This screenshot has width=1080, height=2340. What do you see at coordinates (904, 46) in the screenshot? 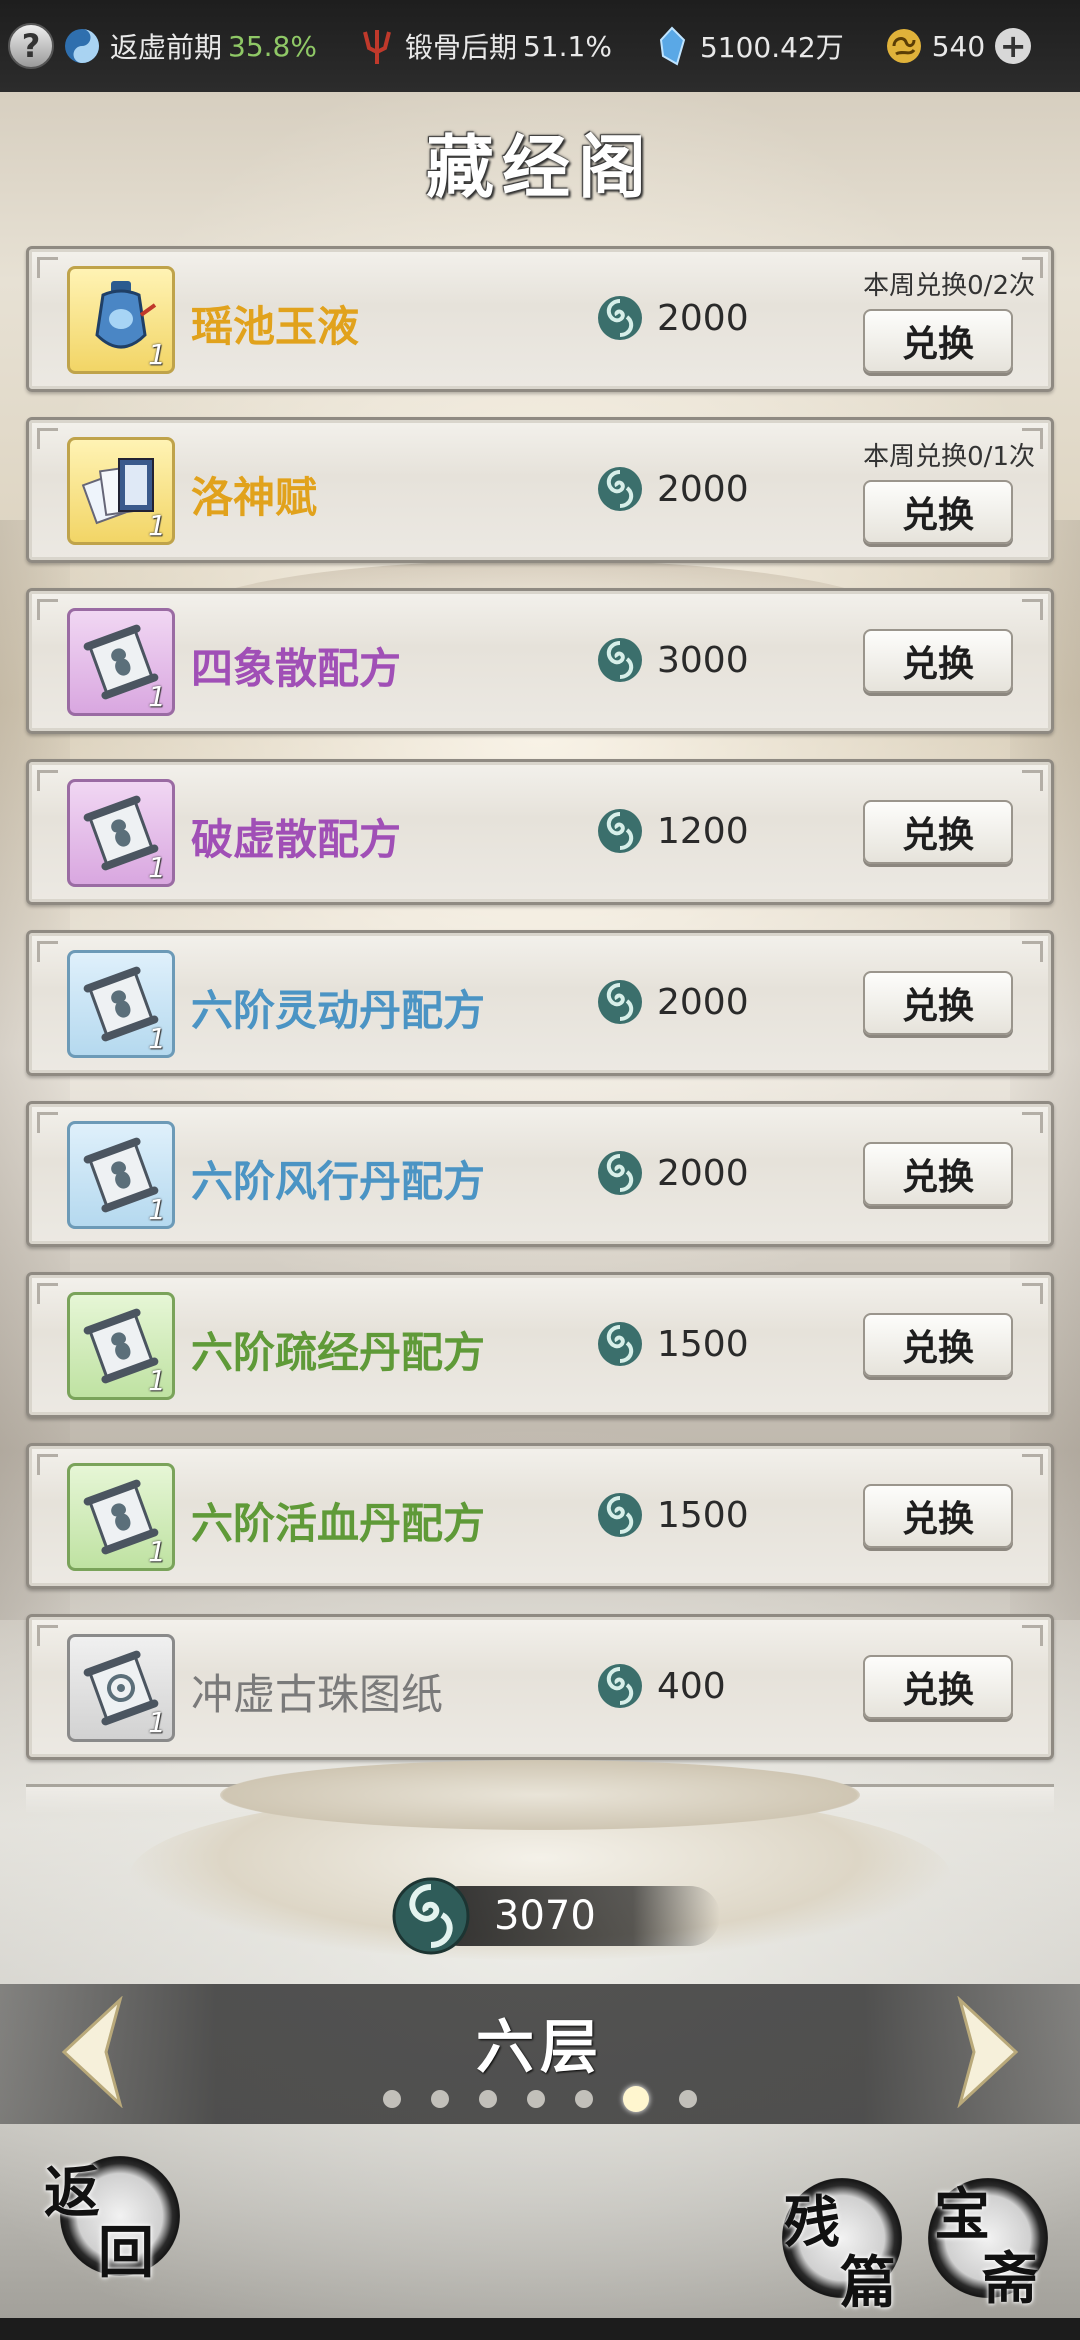
I see `gold-ingot-icon` at bounding box center [904, 46].